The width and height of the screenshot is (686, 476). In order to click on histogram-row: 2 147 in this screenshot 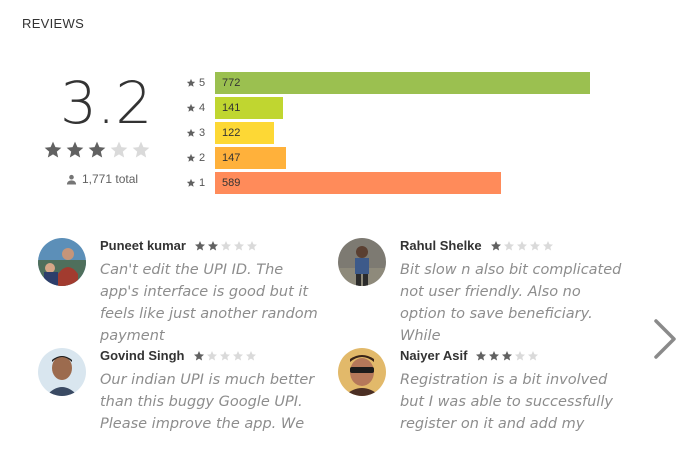, I will do `click(236, 158)`.